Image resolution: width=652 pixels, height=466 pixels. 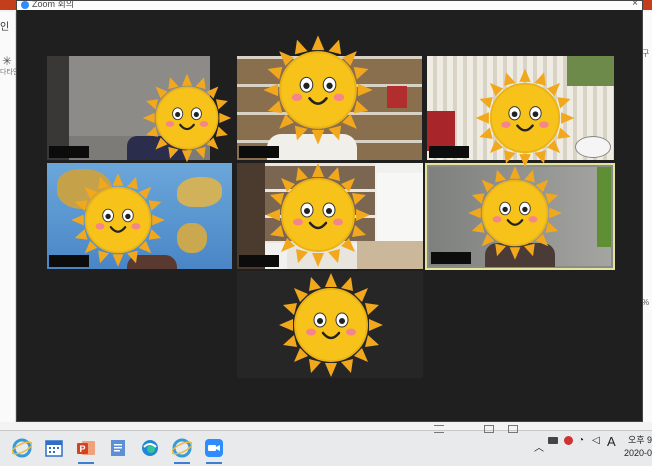 What do you see at coordinates (539, 446) in the screenshot?
I see `chevron-up-icon: ︿` at bounding box center [539, 446].